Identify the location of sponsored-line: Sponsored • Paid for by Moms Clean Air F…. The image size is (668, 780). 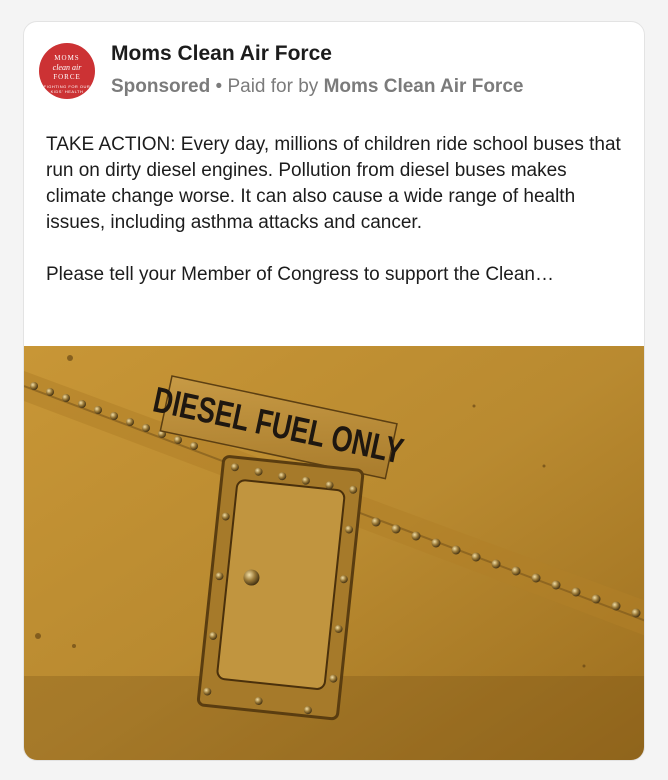
(317, 87).